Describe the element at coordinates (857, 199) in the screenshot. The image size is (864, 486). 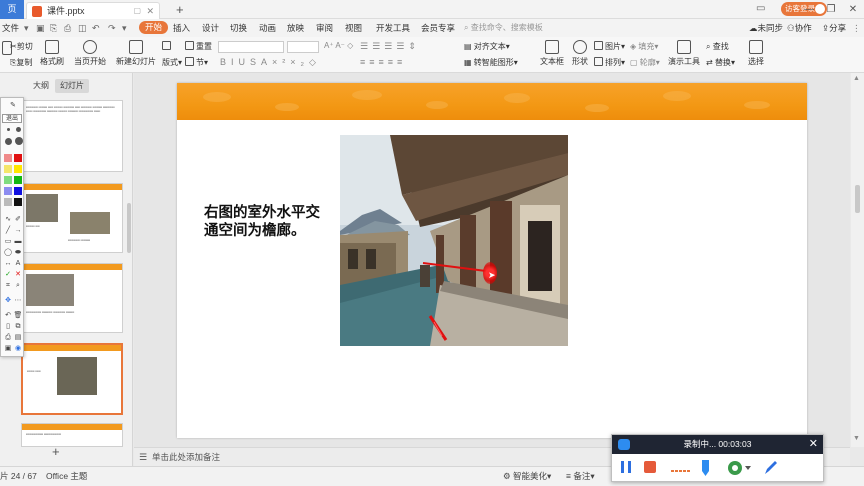
I see `scrollbar-thumb` at that location.